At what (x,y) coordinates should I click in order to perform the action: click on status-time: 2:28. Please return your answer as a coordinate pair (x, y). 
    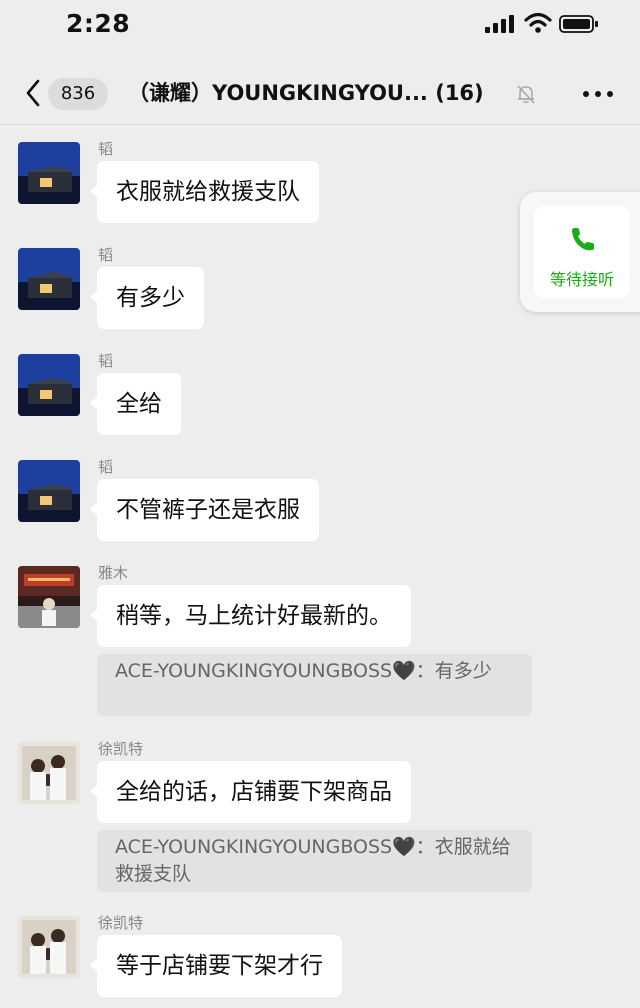
    Looking at the image, I should click on (98, 23).